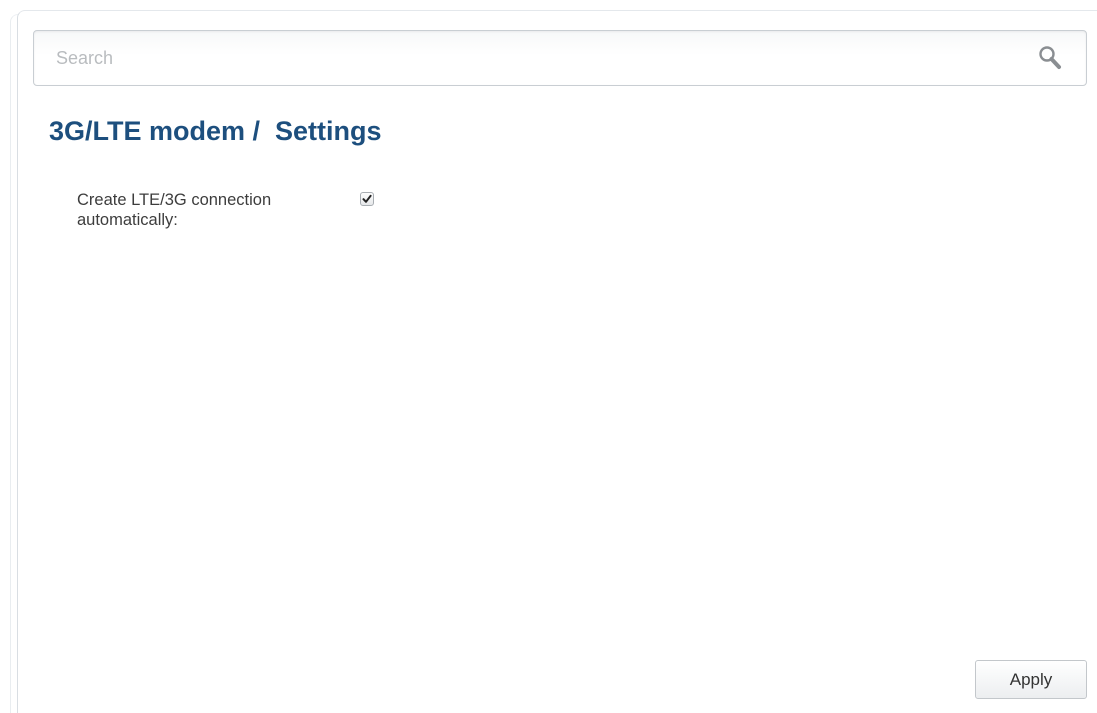  Describe the element at coordinates (536, 58) in the screenshot. I see `search-input` at that location.